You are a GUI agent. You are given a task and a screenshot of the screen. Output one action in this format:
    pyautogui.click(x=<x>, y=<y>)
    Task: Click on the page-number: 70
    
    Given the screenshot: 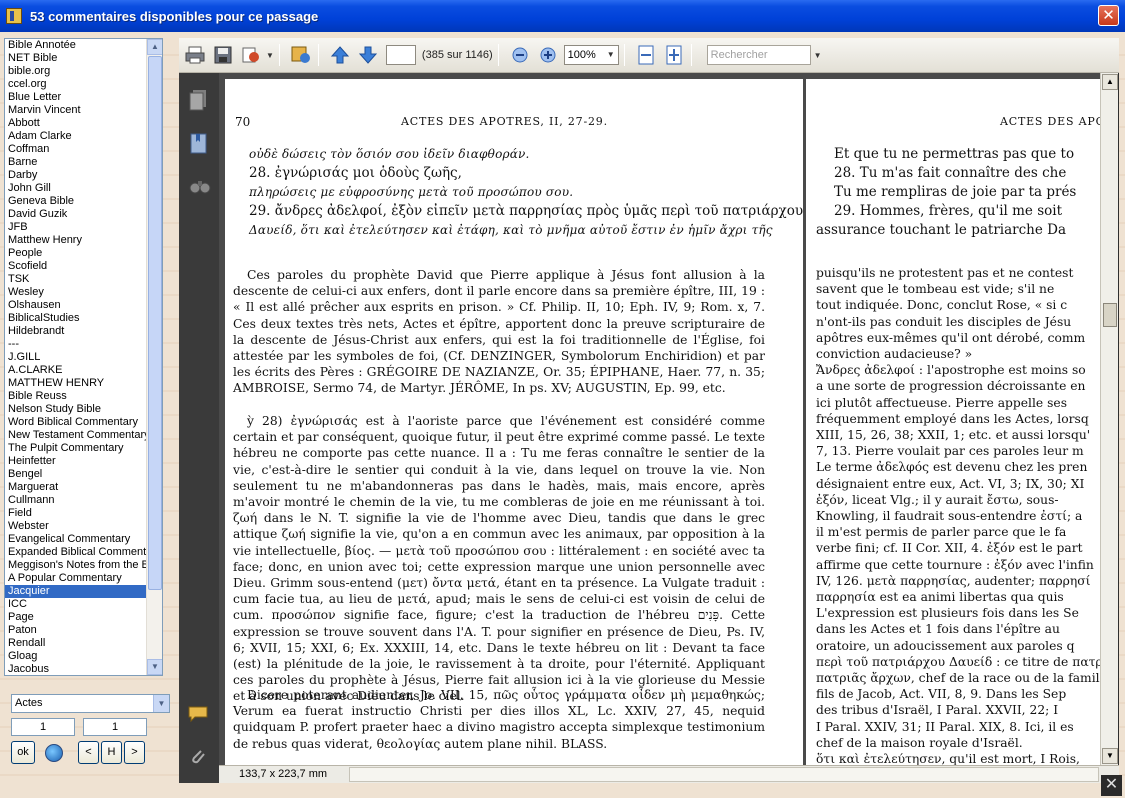 What is the action you would take?
    pyautogui.click(x=243, y=122)
    